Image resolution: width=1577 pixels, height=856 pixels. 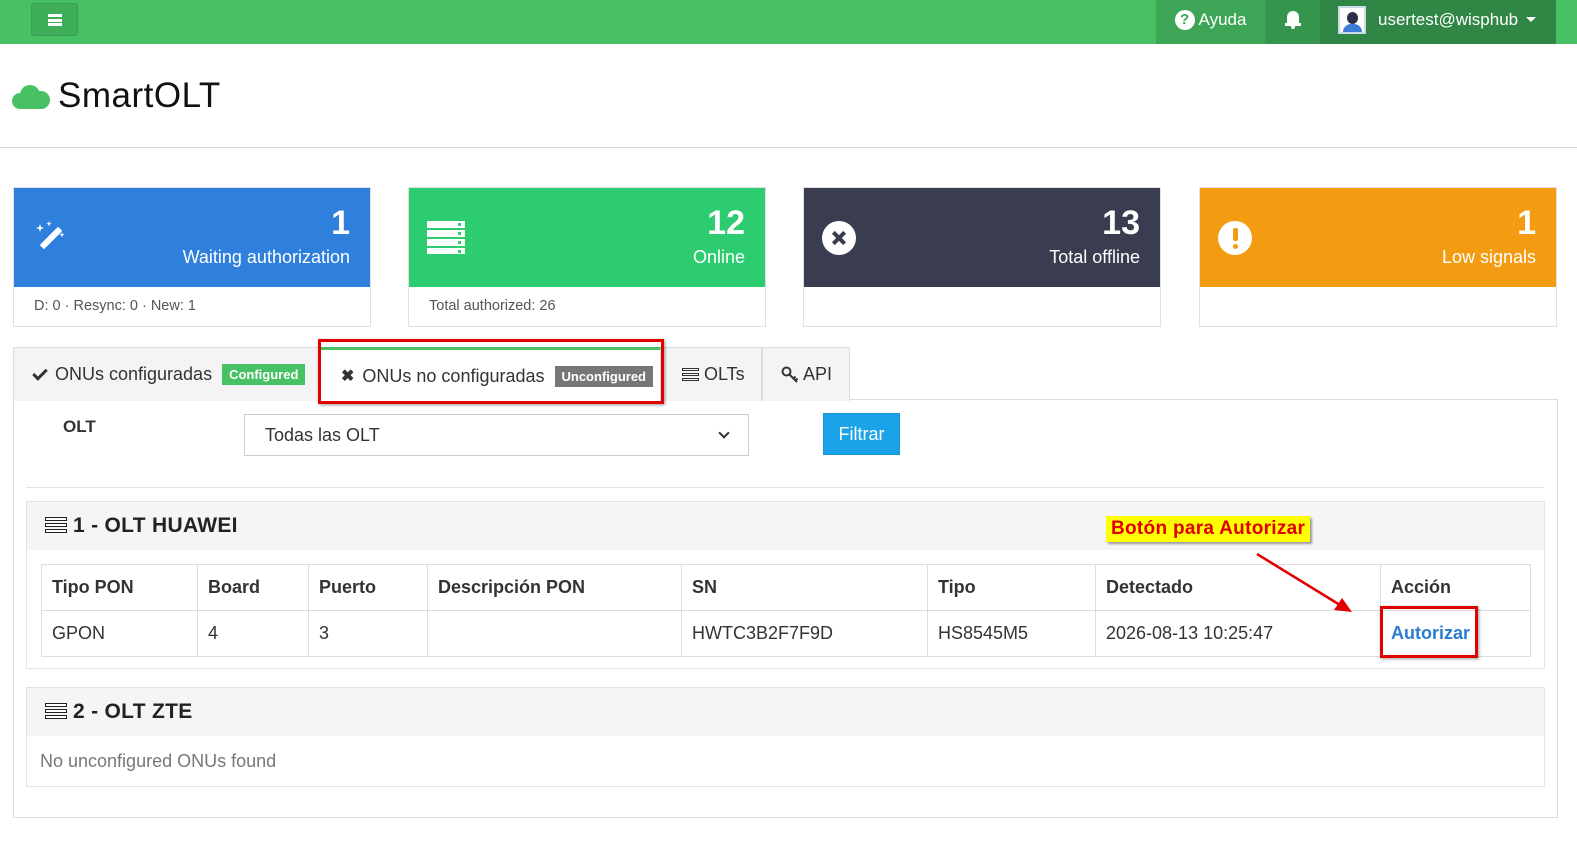 I want to click on stat-label: Total offline, so click(x=1094, y=257).